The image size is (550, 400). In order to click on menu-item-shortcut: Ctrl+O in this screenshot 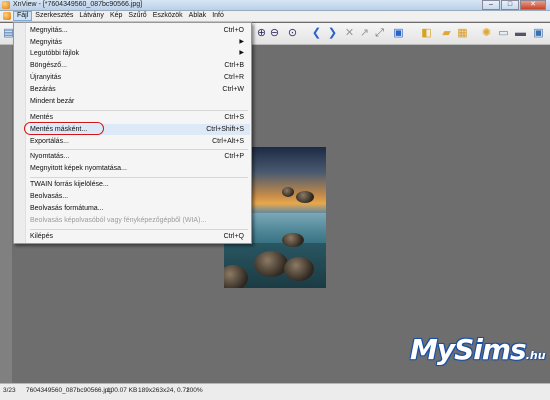, I will do `click(233, 30)`.